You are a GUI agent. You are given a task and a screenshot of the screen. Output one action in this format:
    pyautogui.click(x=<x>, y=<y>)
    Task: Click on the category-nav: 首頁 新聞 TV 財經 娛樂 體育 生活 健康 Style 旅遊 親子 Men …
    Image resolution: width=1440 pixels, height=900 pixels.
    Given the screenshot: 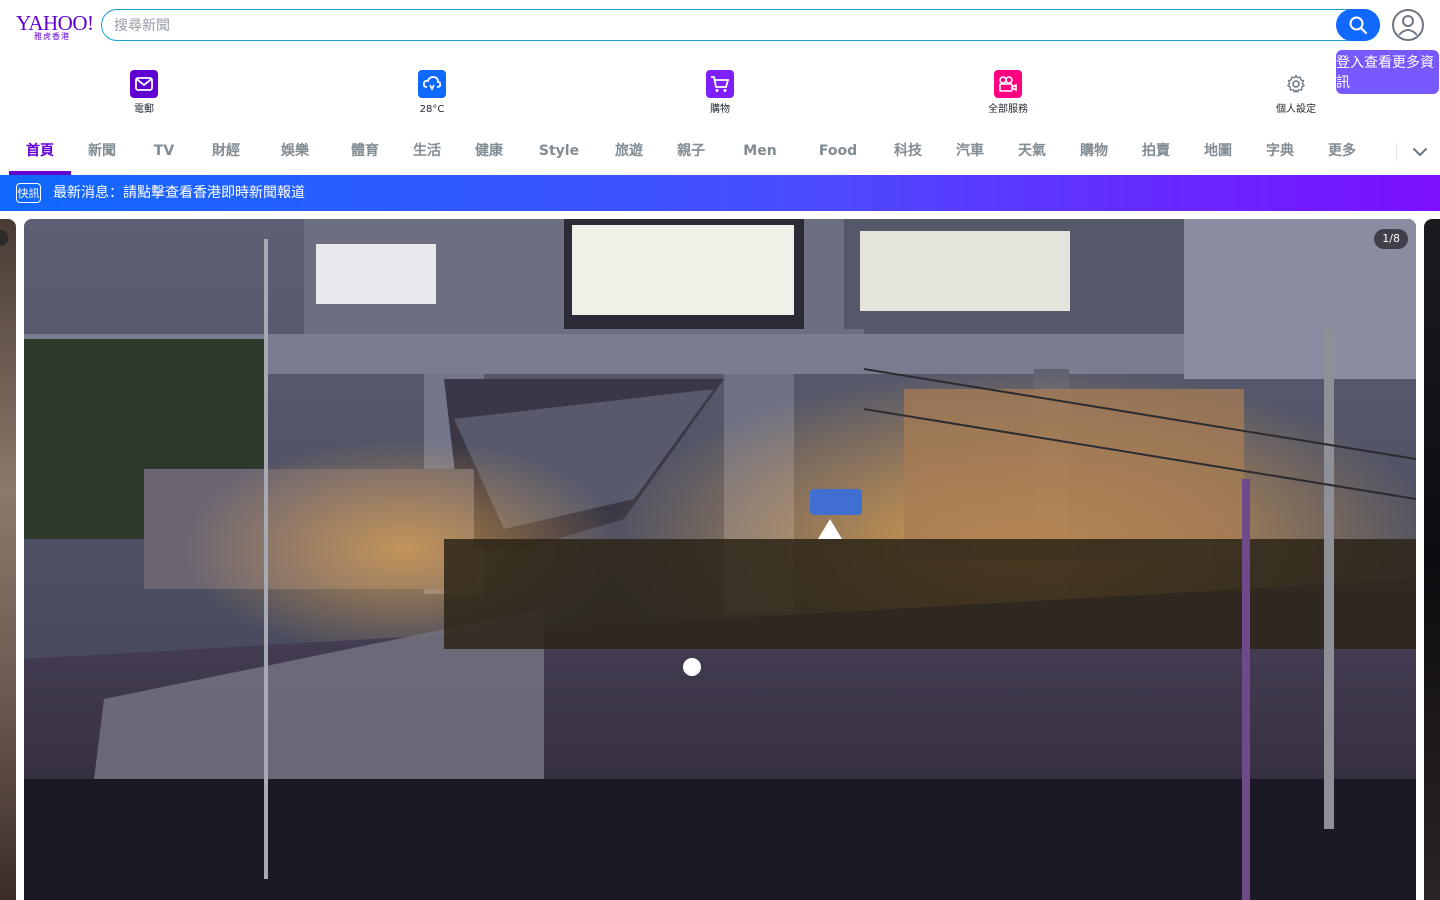 What is the action you would take?
    pyautogui.click(x=720, y=152)
    